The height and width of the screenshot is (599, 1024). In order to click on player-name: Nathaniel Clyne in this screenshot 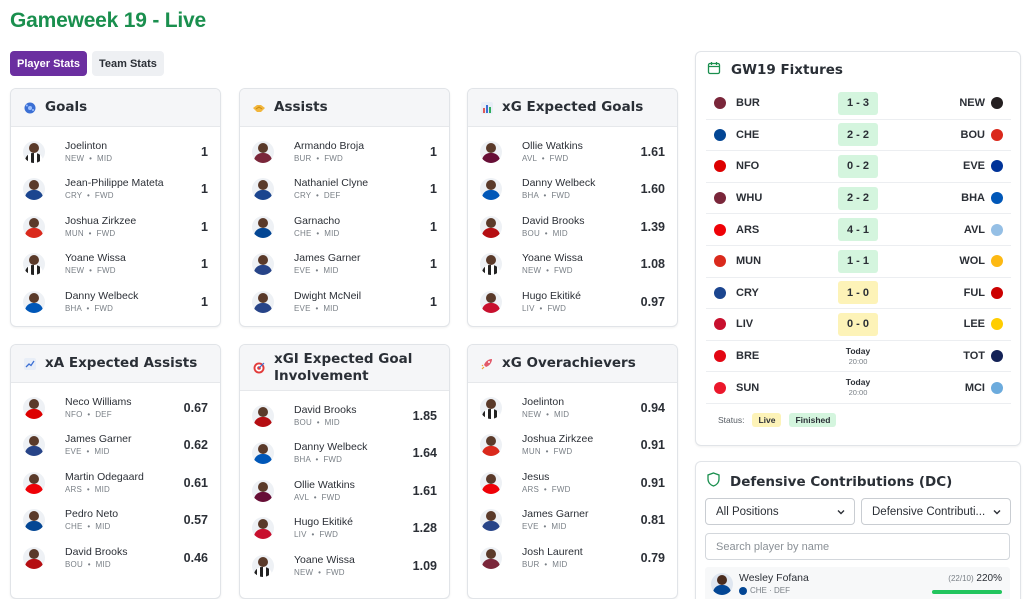, I will do `click(331, 183)`.